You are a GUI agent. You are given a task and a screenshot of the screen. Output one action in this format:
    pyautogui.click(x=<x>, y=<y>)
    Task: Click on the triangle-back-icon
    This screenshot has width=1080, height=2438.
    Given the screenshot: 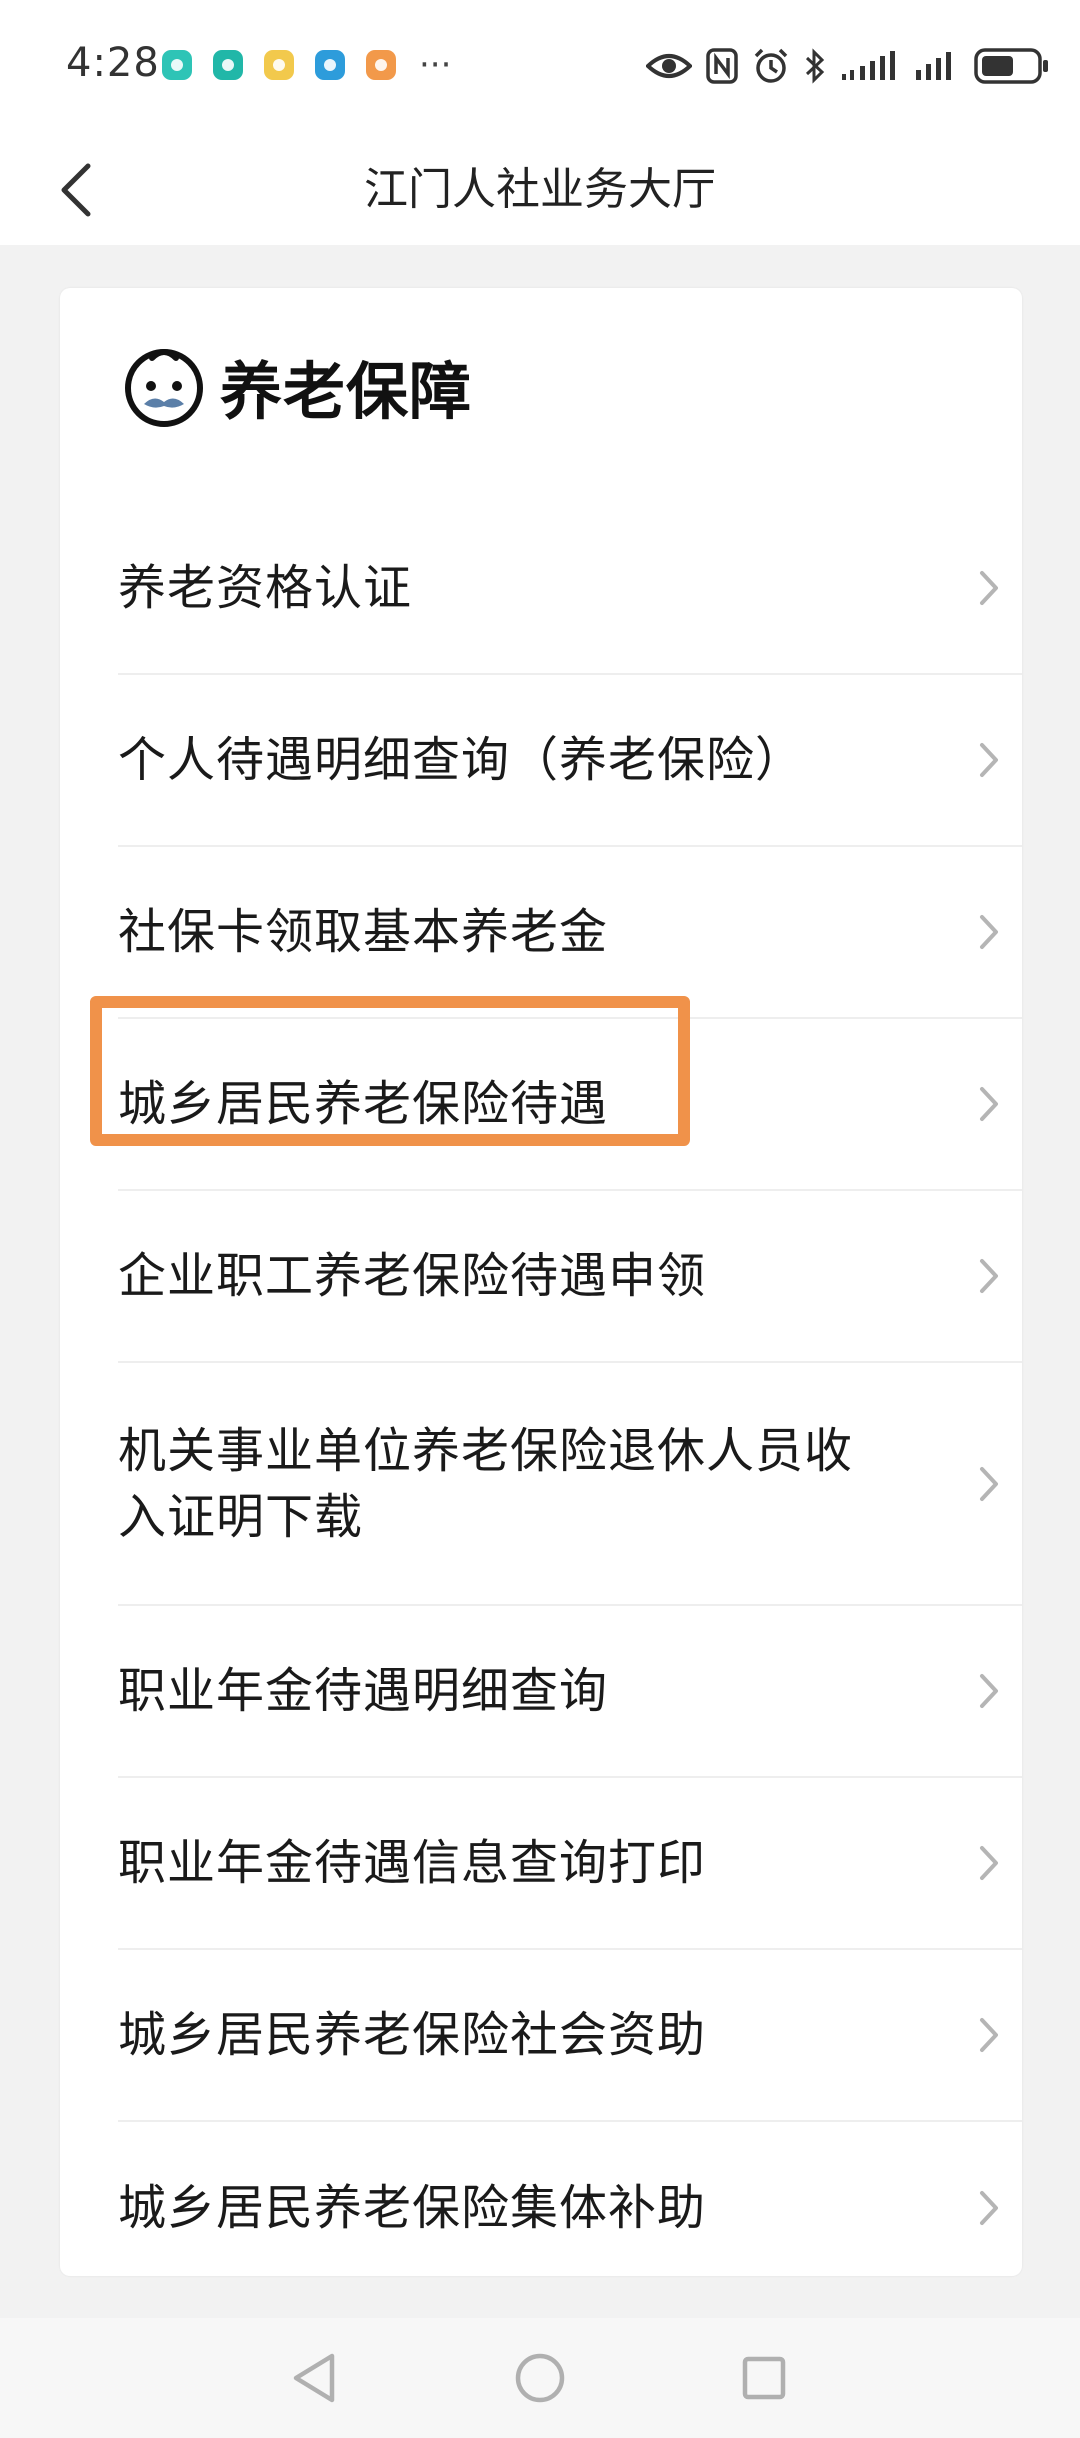 What is the action you would take?
    pyautogui.click(x=314, y=2378)
    